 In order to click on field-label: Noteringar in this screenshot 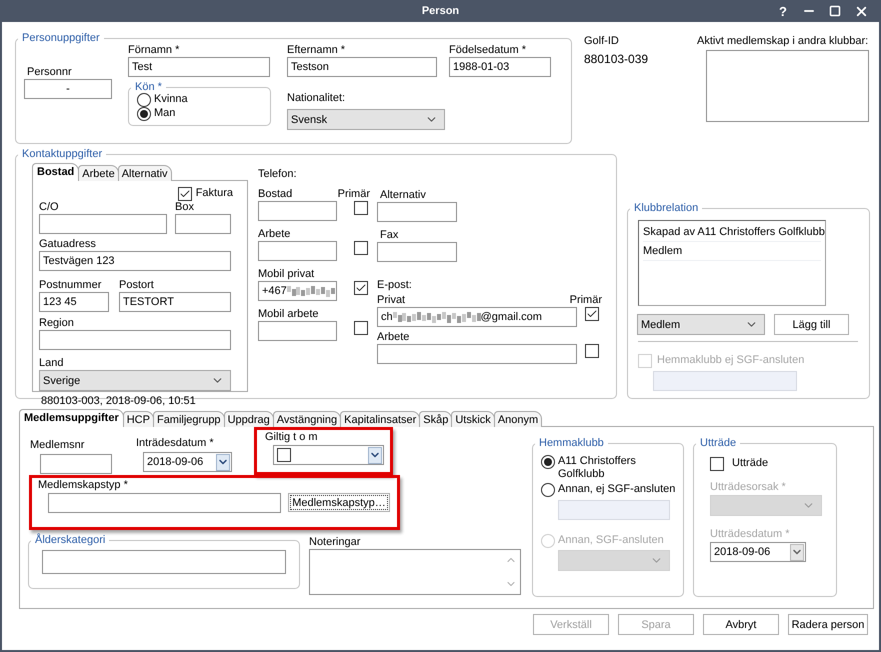, I will do `click(334, 542)`.